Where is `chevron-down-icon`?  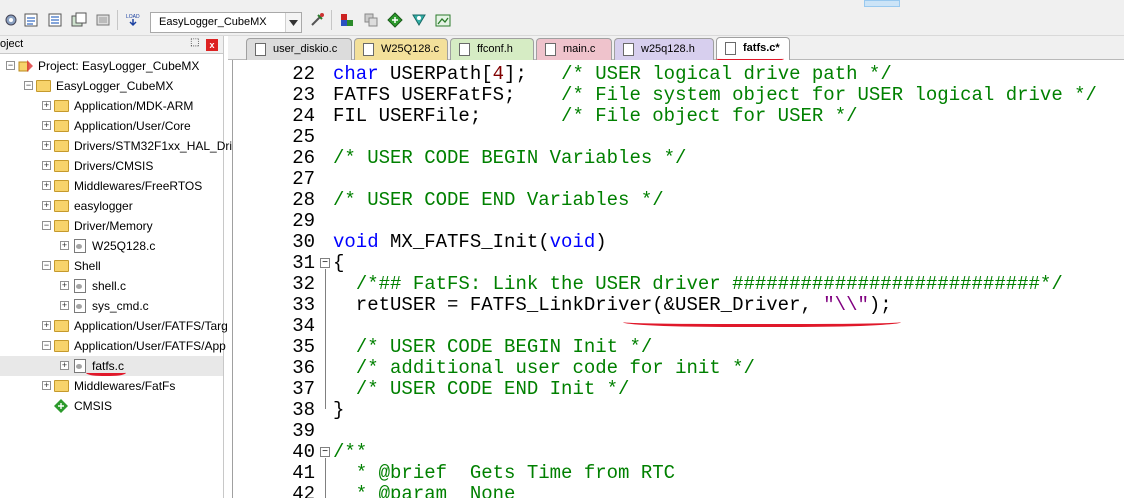 chevron-down-icon is located at coordinates (293, 22).